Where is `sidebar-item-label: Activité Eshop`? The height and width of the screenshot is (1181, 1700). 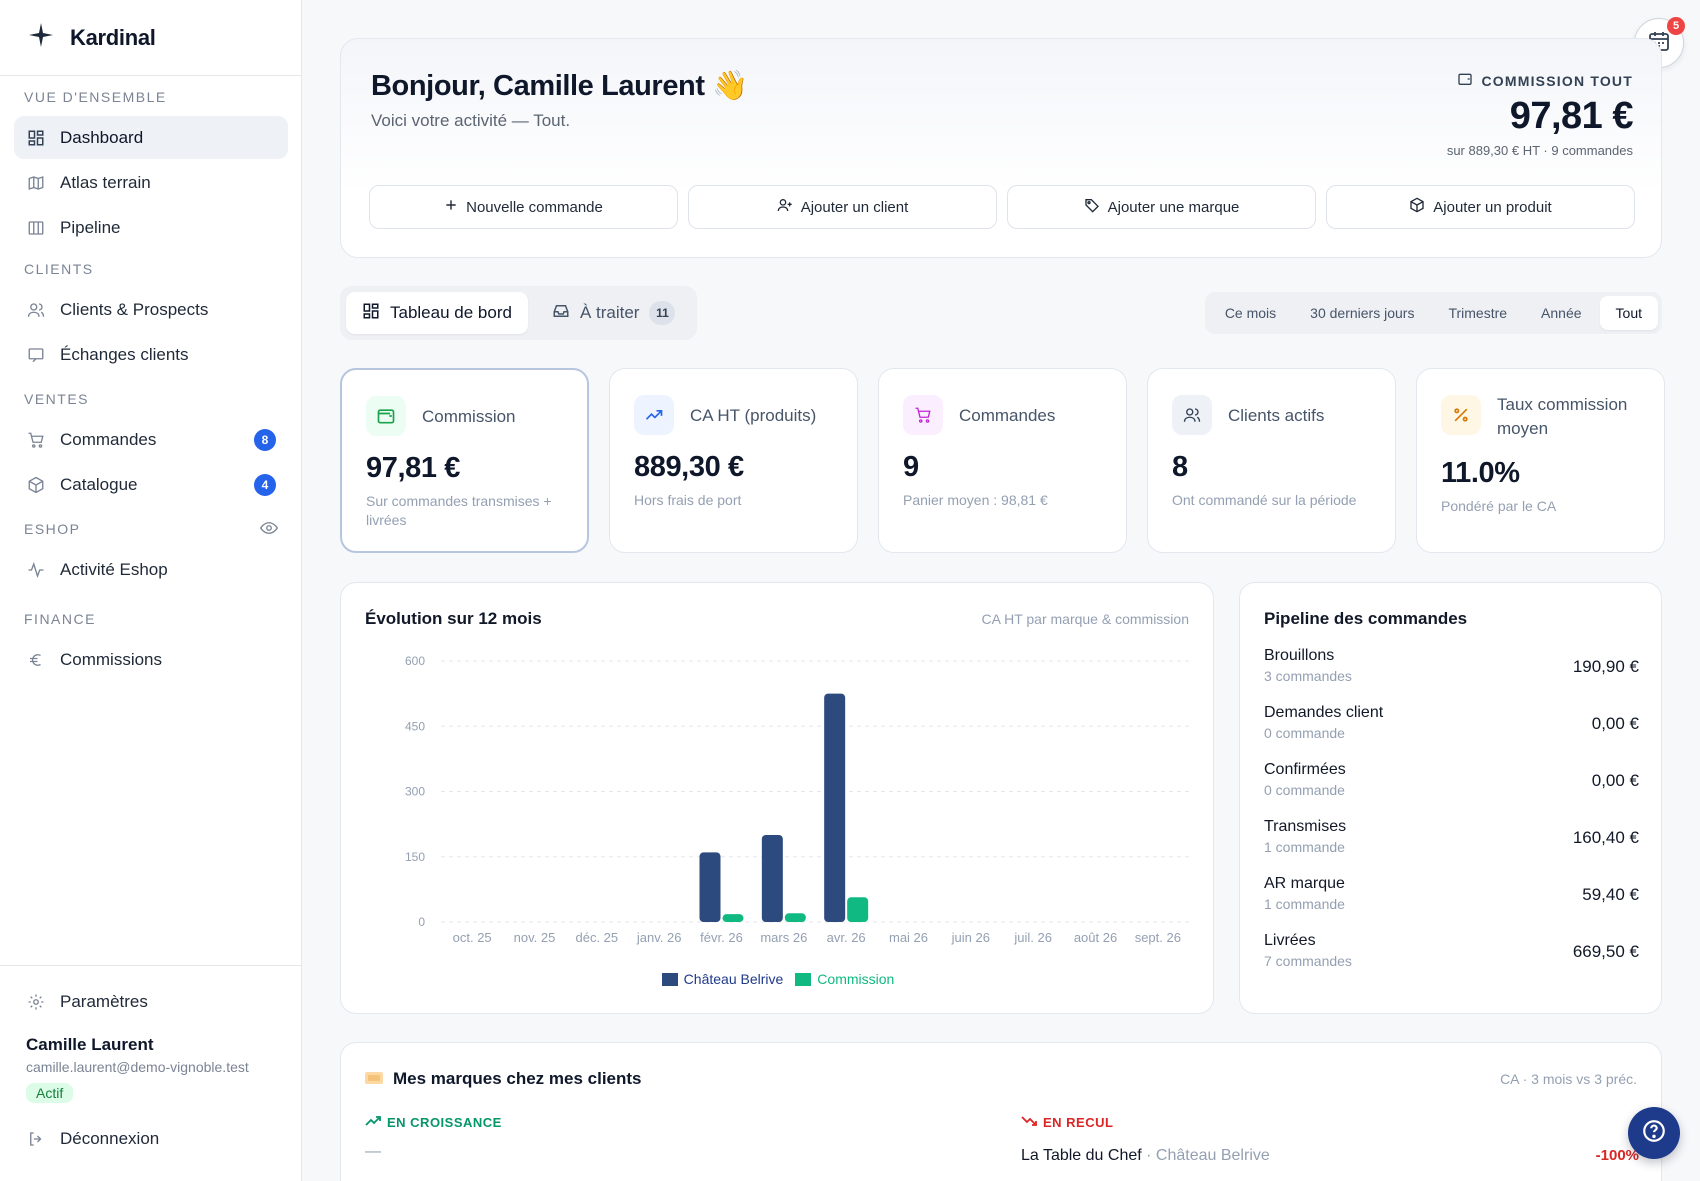
sidebar-item-label: Activité Eshop is located at coordinates (114, 569).